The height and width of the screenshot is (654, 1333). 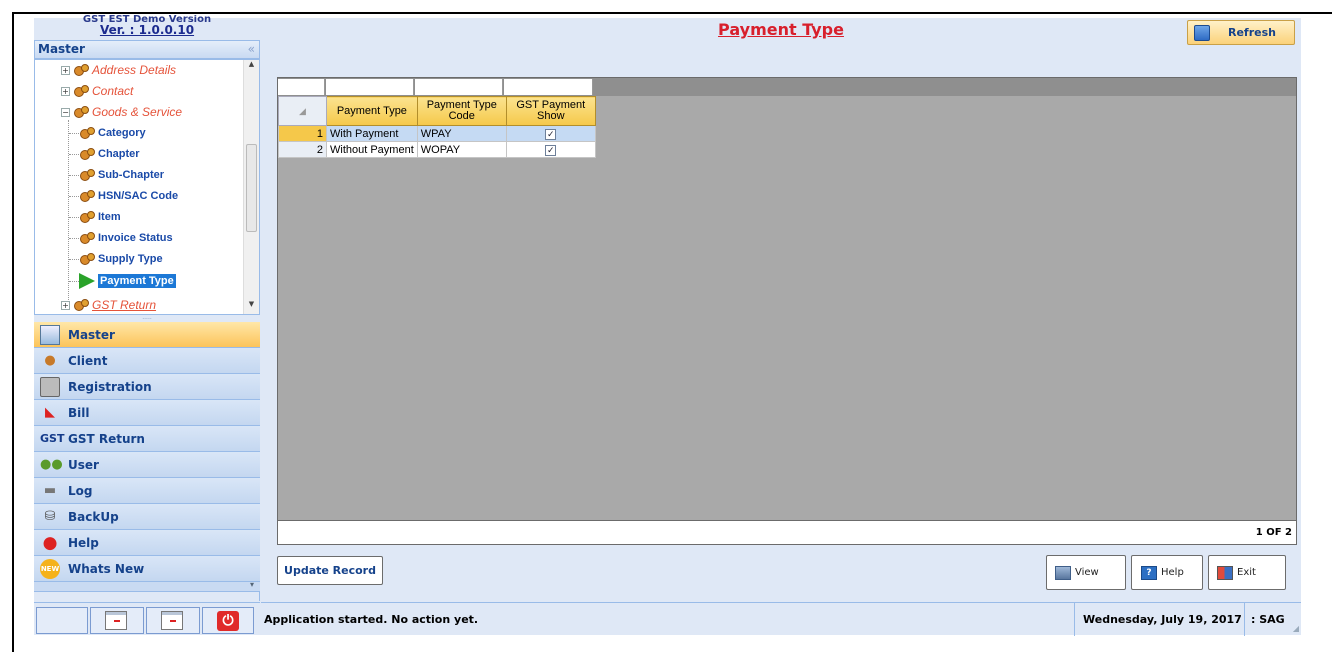 I want to click on nav-bill: ◣ Bill, so click(x=147, y=413).